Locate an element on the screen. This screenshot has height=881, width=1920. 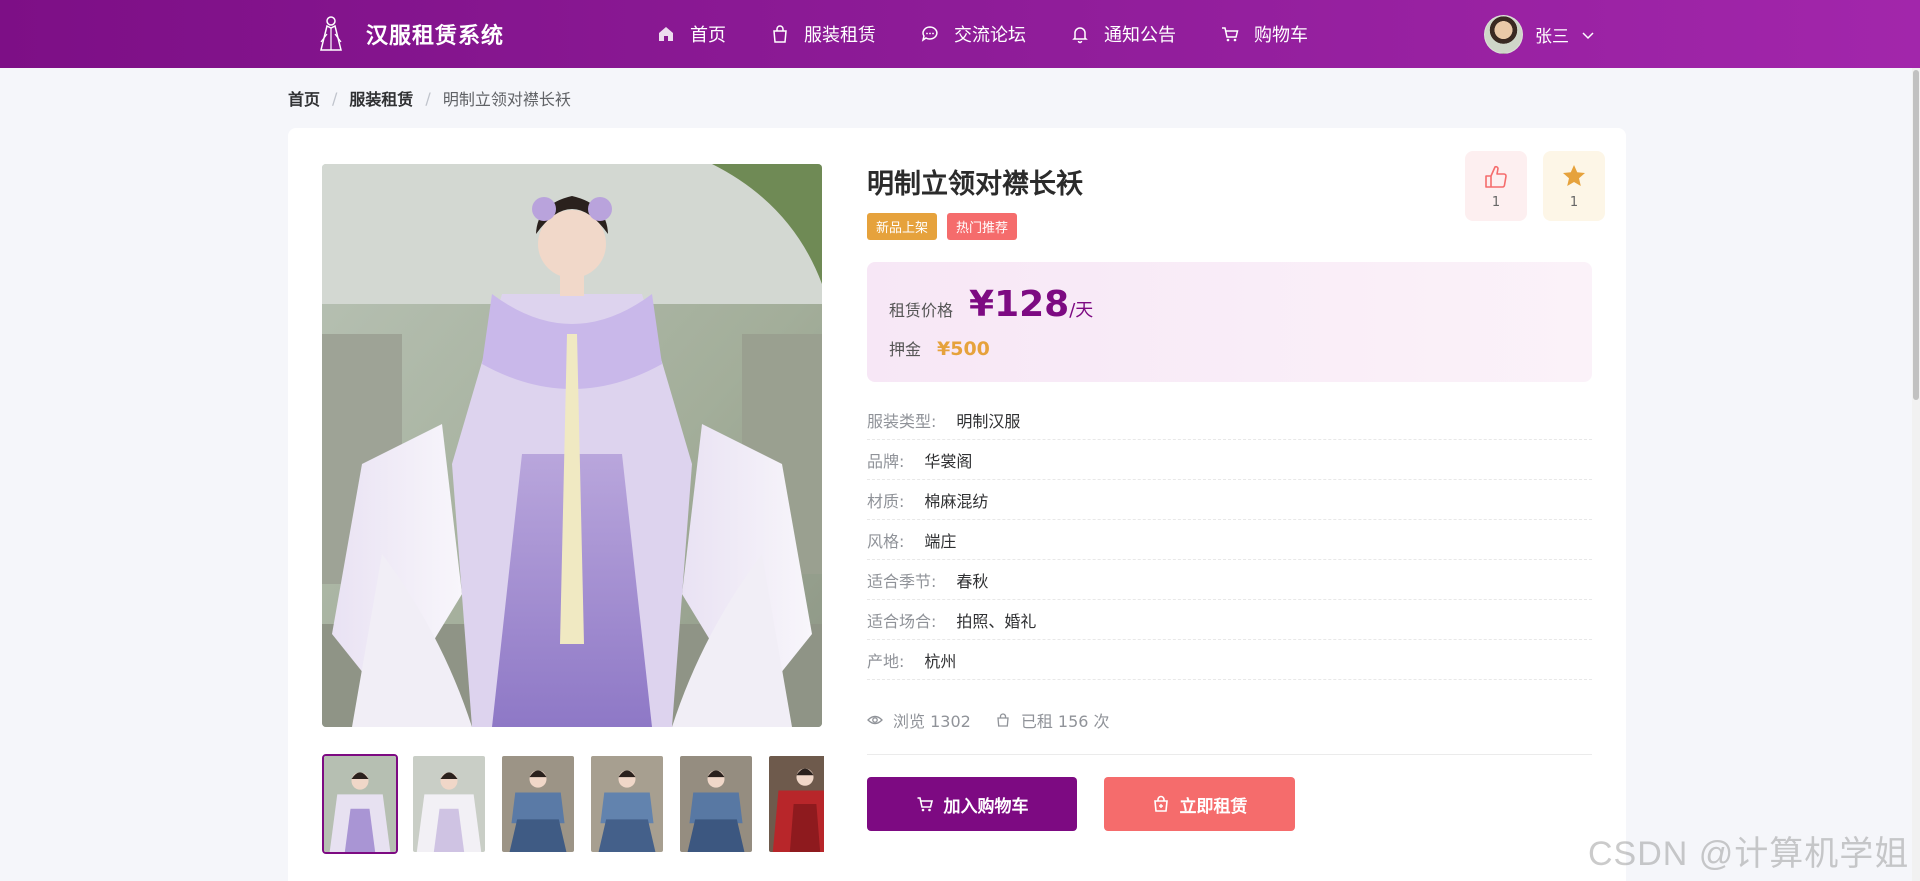
brand-name: 汉服租赁系统 is located at coordinates (435, 36).